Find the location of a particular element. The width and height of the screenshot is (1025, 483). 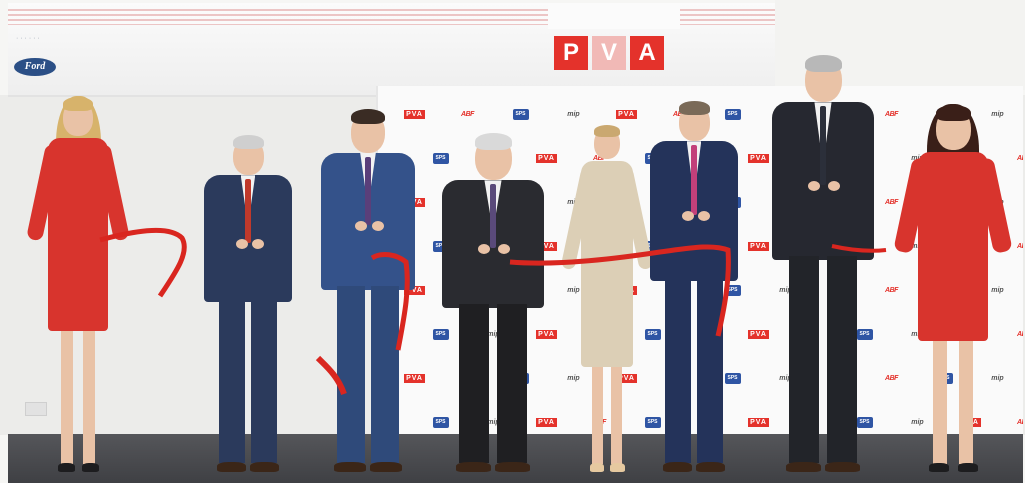

ribbon-drop is located at coordinates (331, 375).